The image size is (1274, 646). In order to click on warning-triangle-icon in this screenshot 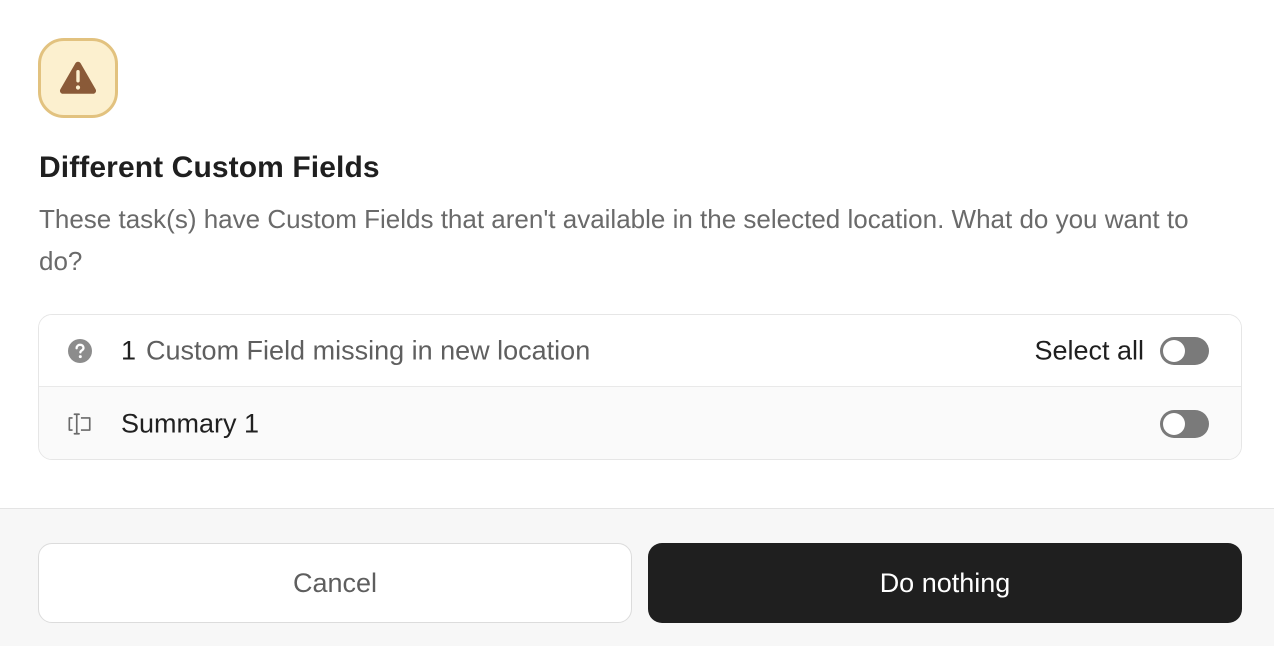, I will do `click(78, 77)`.